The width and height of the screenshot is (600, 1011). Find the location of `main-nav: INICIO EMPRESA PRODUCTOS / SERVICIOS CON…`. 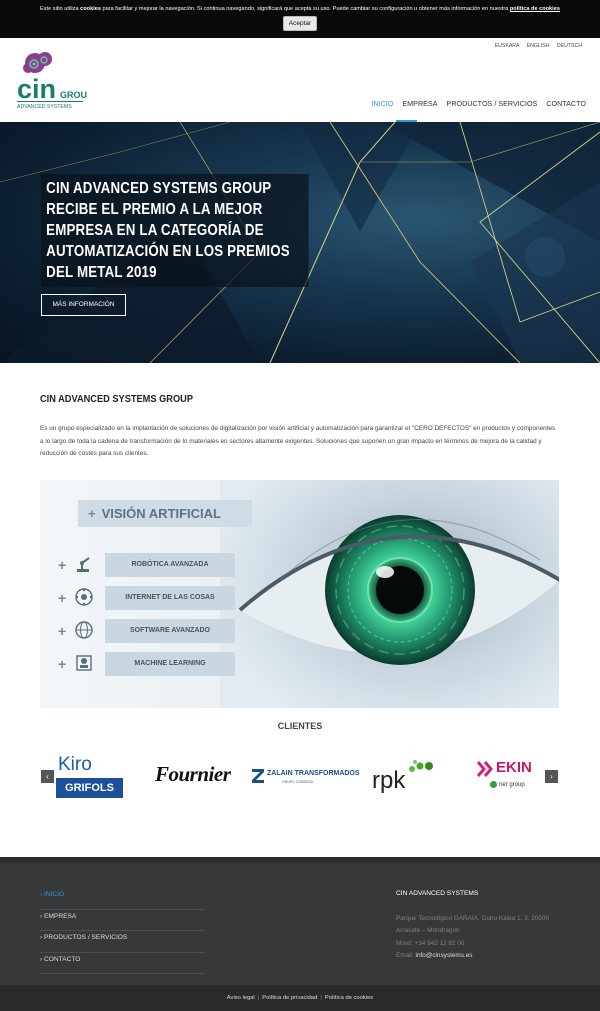

main-nav: INICIO EMPRESA PRODUCTOS / SERVICIOS CON… is located at coordinates (478, 103).